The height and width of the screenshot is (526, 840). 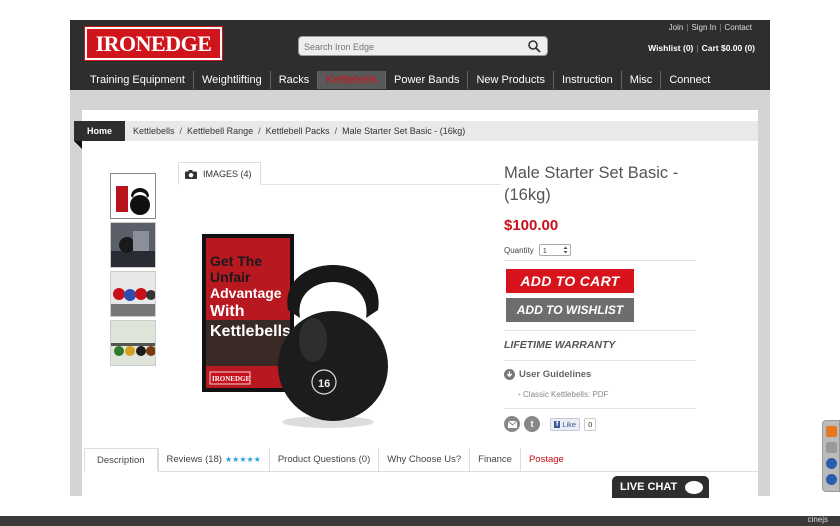 I want to click on kettlebell-image: 16, so click(x=333, y=346).